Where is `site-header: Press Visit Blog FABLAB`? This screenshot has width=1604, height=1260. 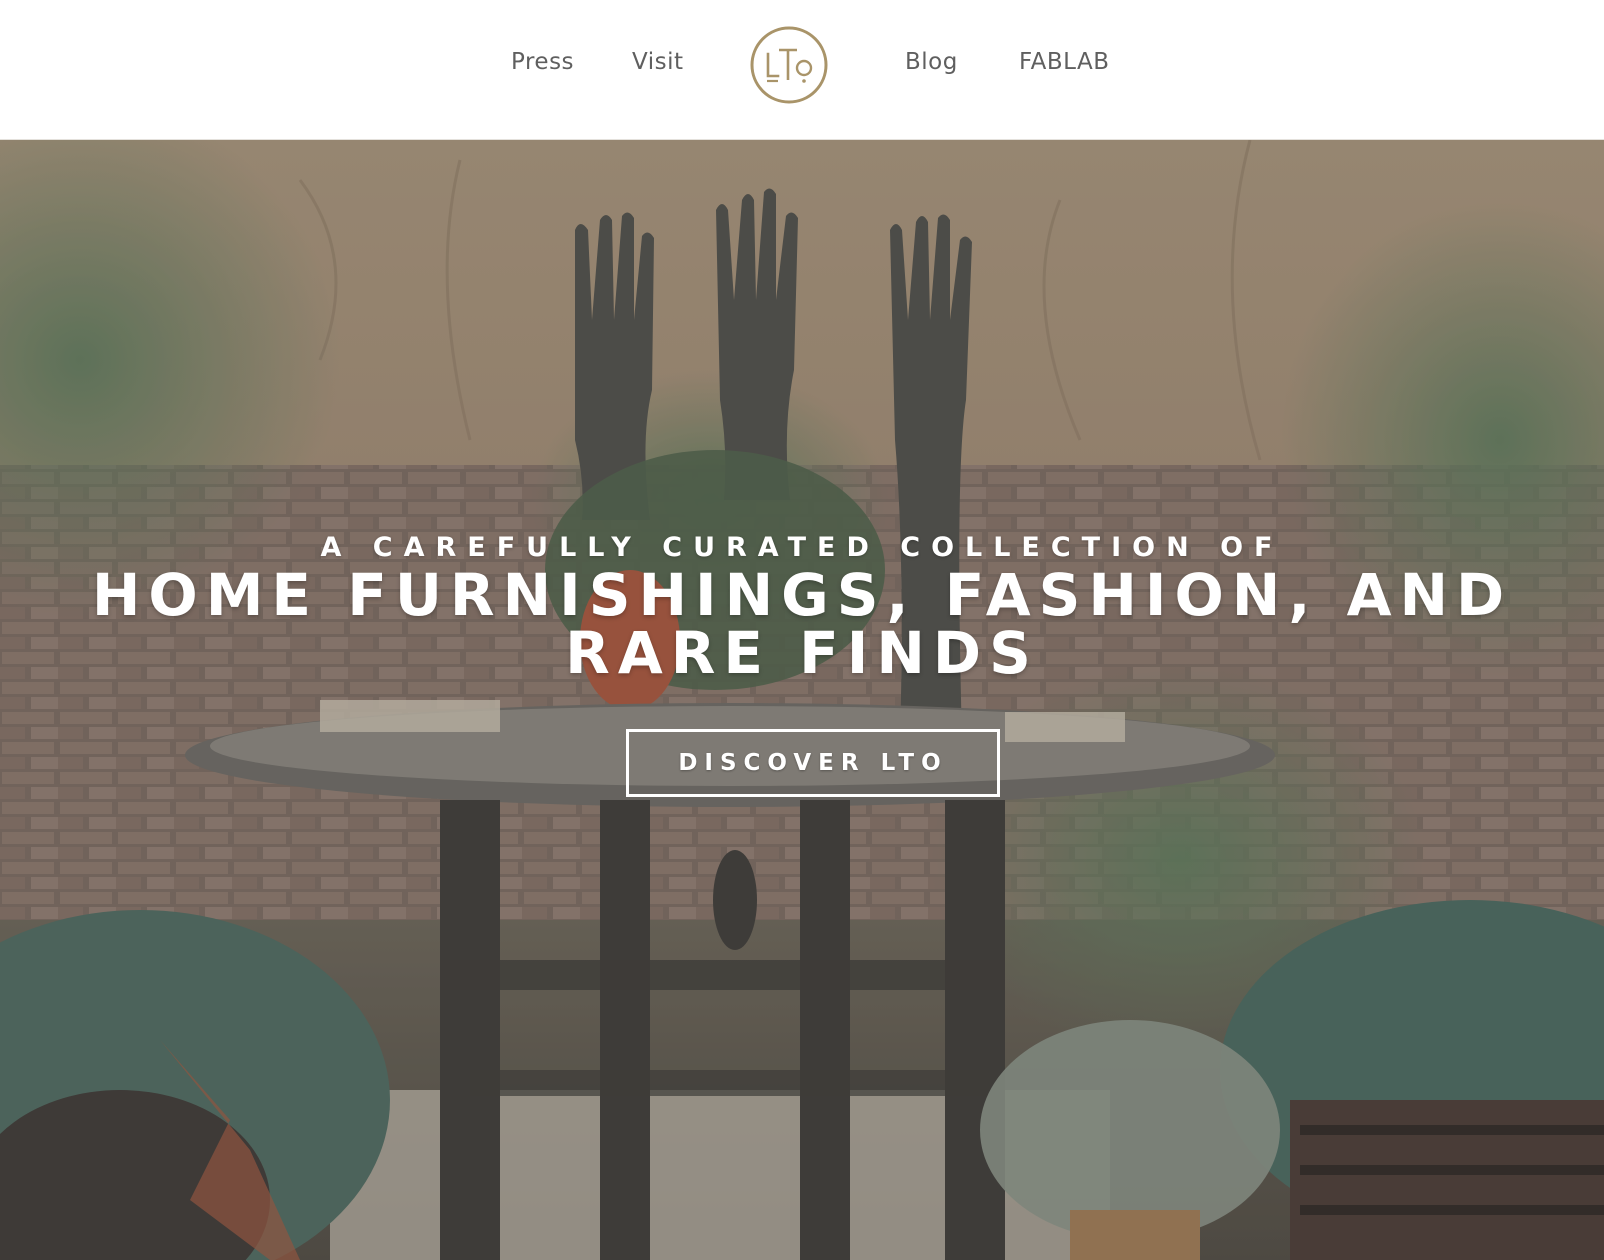
site-header: Press Visit Blog FABLAB is located at coordinates (802, 70).